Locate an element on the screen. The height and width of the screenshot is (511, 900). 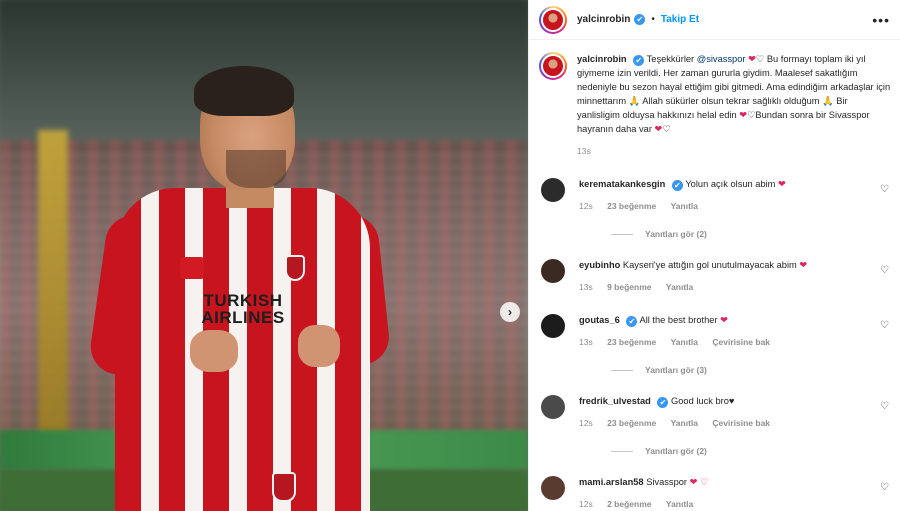
next-image-button: › is located at coordinates (510, 312).